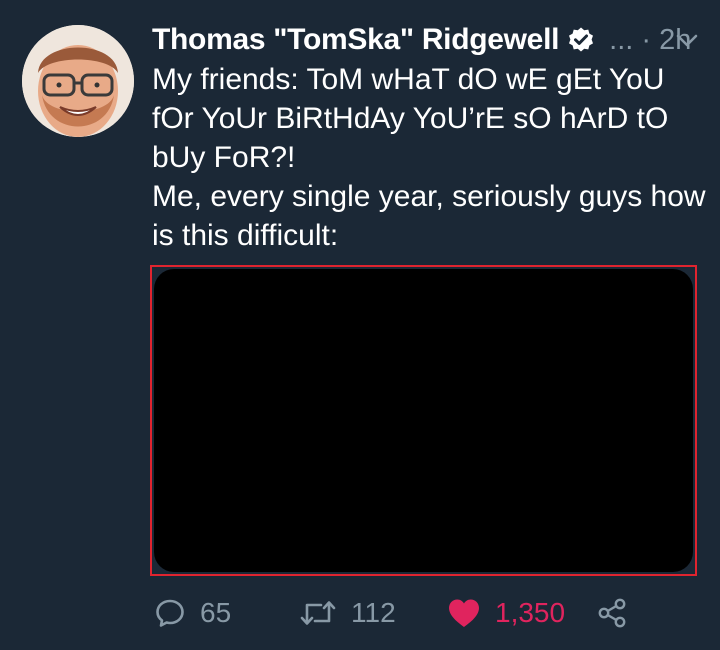  Describe the element at coordinates (347, 613) in the screenshot. I see `retweet-button: 112` at that location.